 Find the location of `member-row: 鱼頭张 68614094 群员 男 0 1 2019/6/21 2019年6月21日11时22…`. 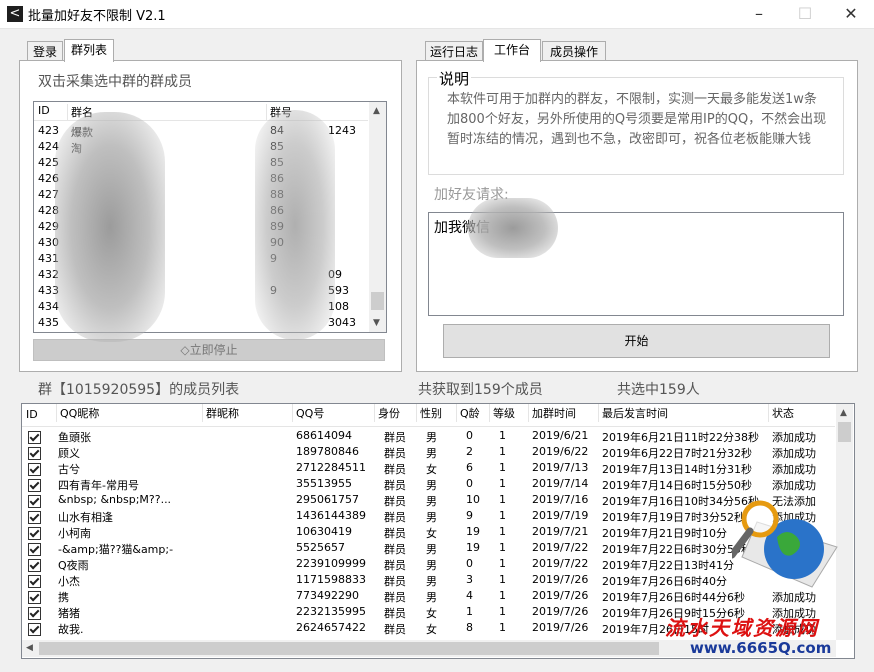

member-row: 鱼頭张 68614094 群员 男 0 1 2019/6/21 2019年6月21日11时22… is located at coordinates (428, 436).